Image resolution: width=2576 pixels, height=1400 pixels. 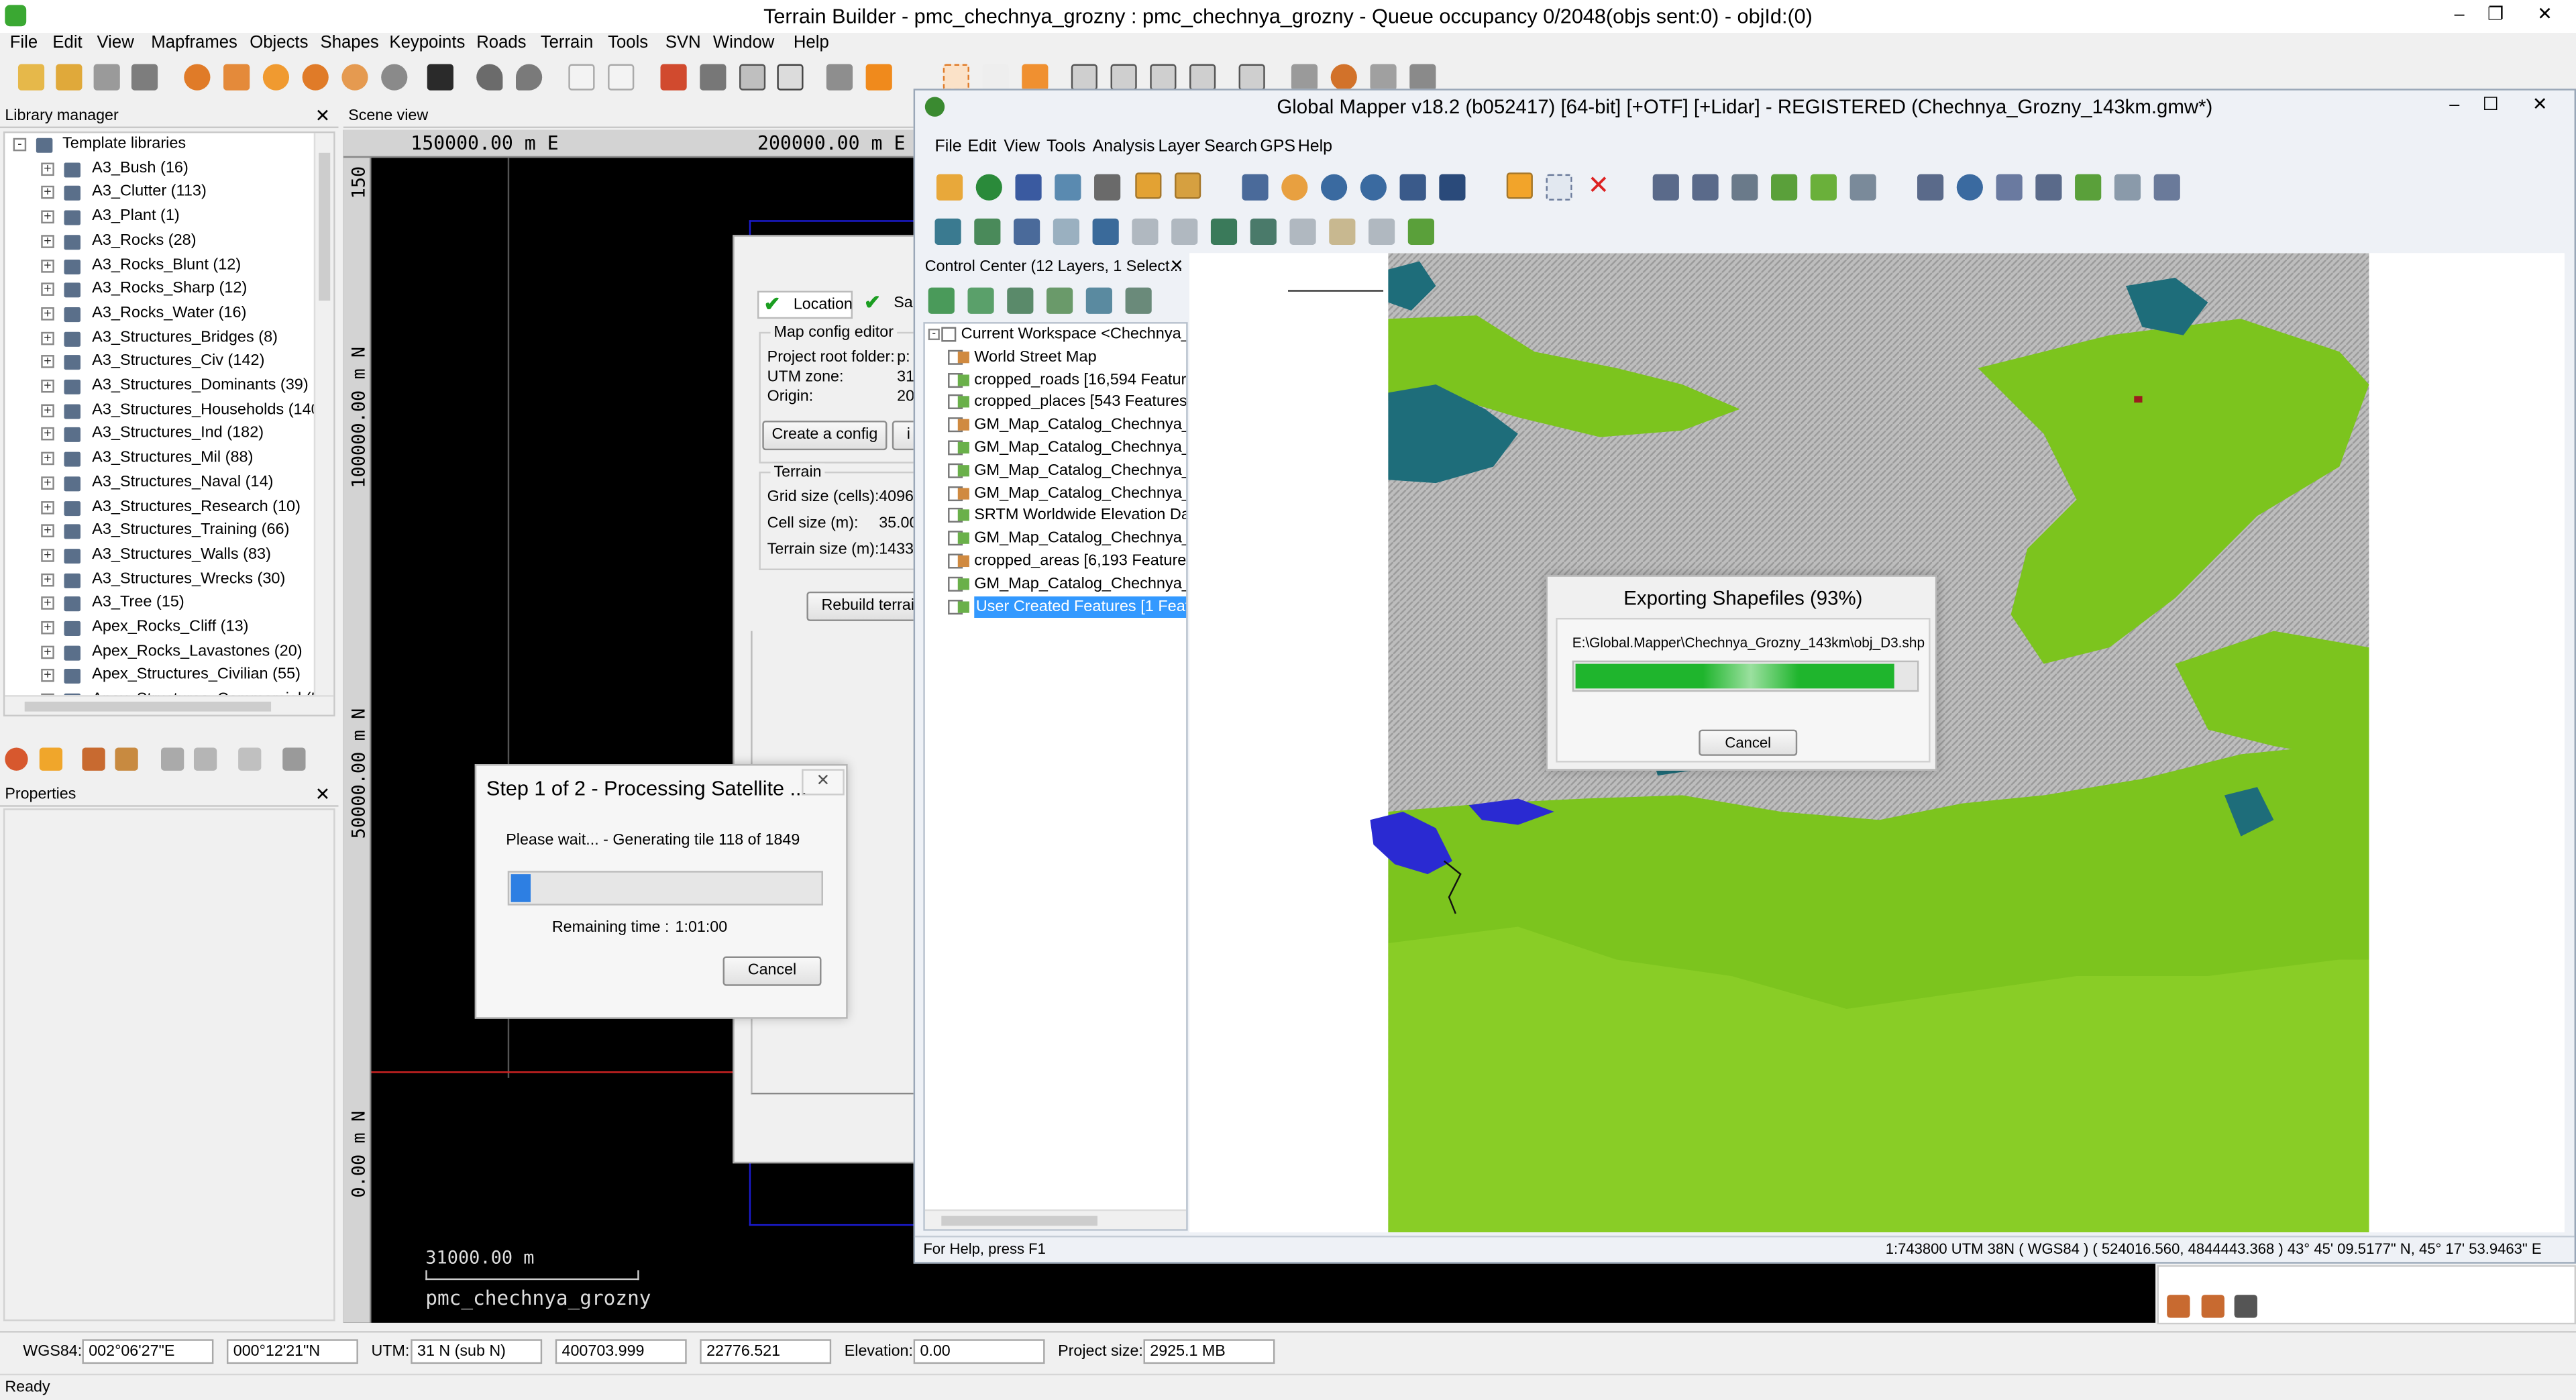 What do you see at coordinates (864, 606) in the screenshot?
I see `rebuild-terrain-button: Rebuild terrain` at bounding box center [864, 606].